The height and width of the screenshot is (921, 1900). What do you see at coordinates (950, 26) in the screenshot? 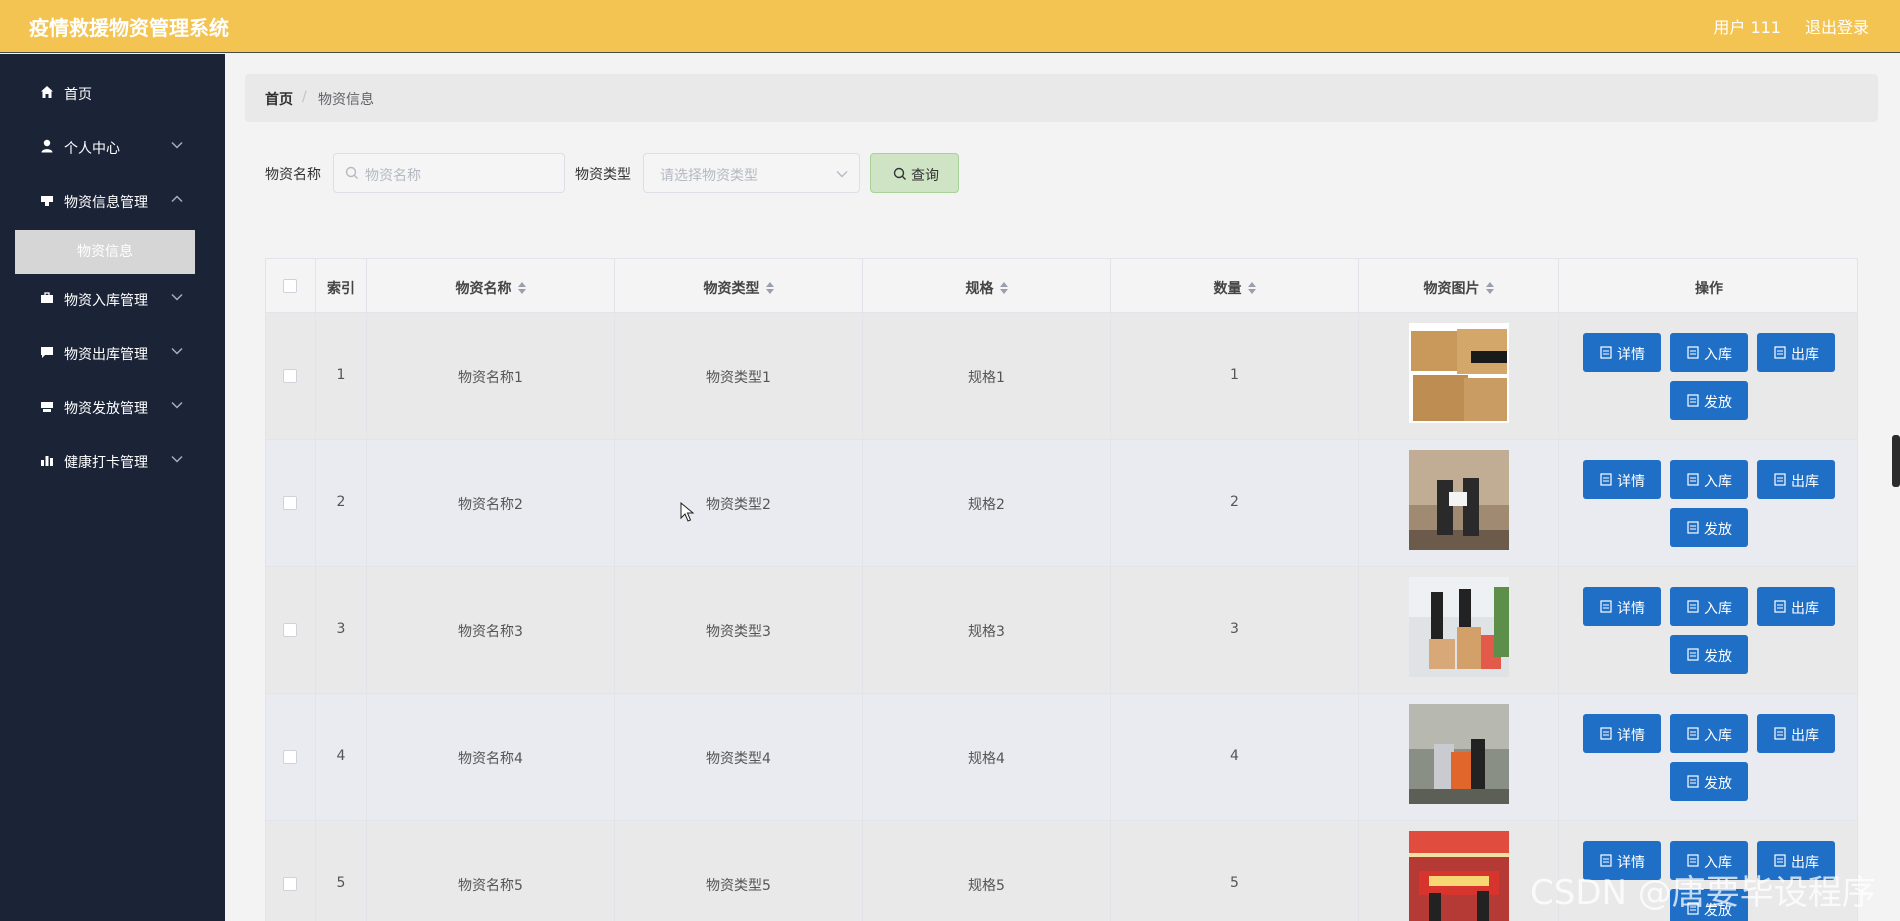
I see `top-header: 疫情救援物资管理系统 用户 111 退出登录` at bounding box center [950, 26].